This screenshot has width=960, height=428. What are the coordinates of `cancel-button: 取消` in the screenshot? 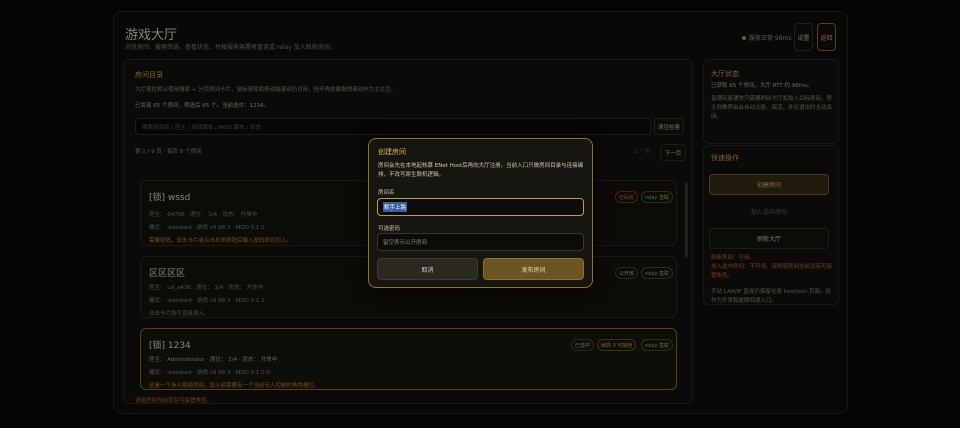 It's located at (427, 269).